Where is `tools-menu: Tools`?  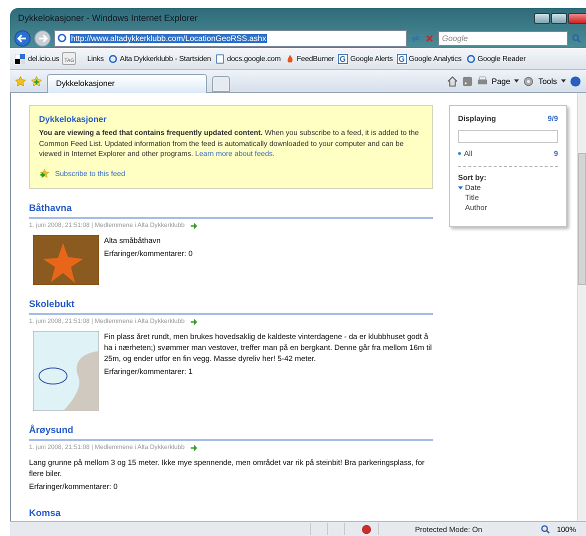 tools-menu: Tools is located at coordinates (547, 81).